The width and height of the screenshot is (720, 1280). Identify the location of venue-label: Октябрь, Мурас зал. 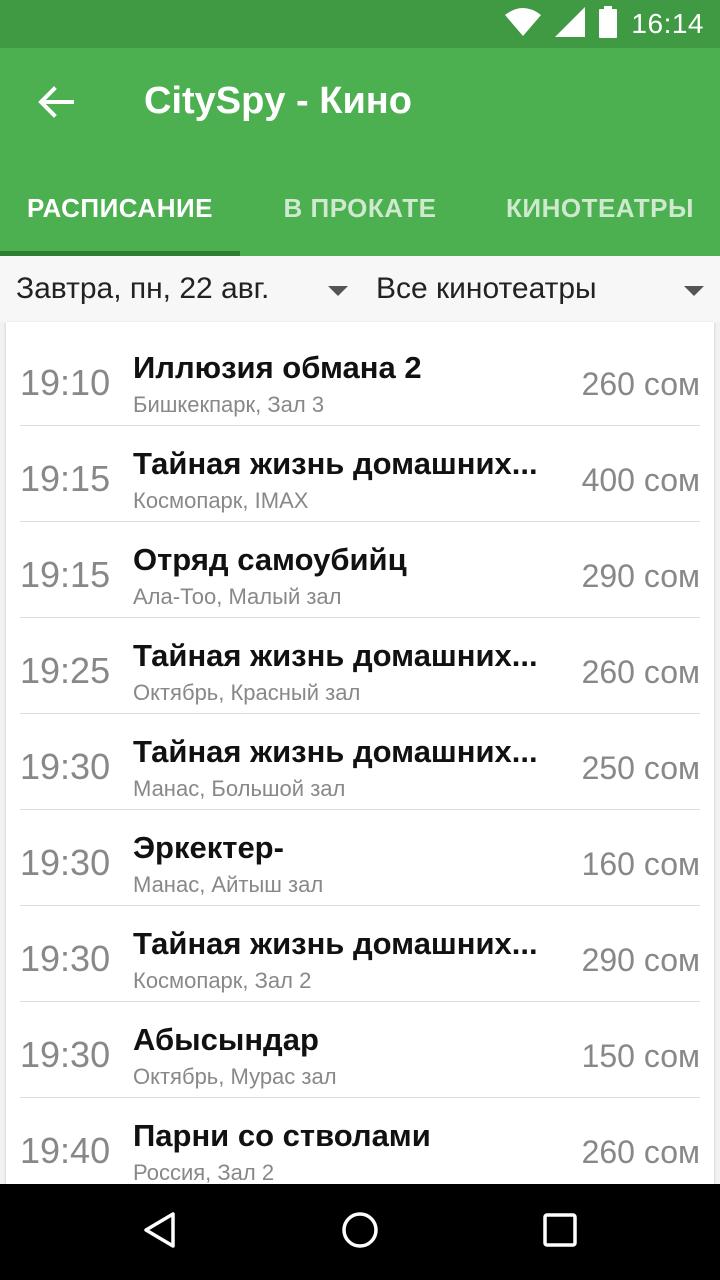
(235, 1076).